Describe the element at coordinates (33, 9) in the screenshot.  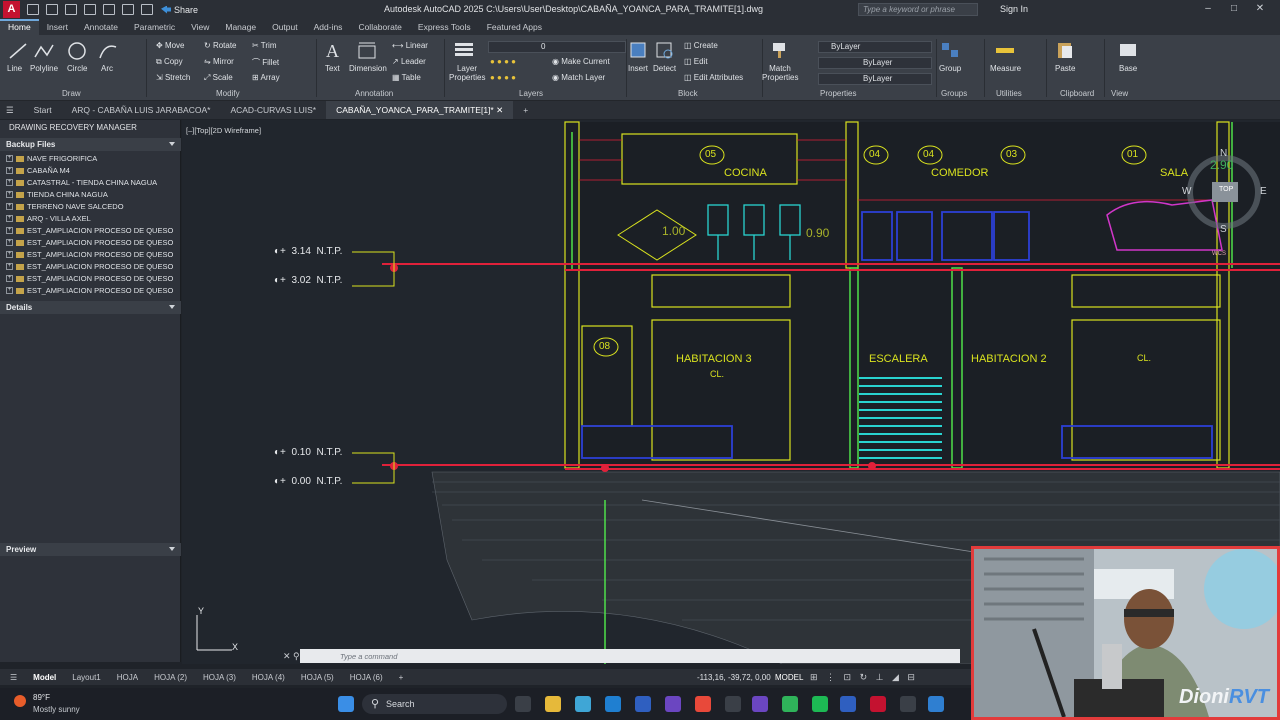
I see `new-file-icon` at that location.